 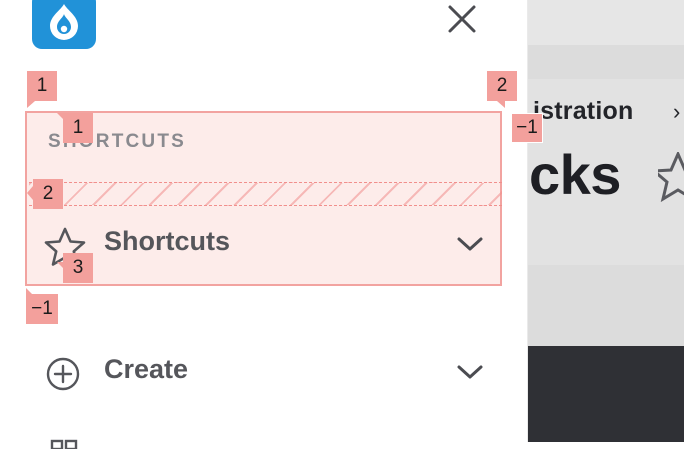 I want to click on background-page-title: cks, so click(x=575, y=174).